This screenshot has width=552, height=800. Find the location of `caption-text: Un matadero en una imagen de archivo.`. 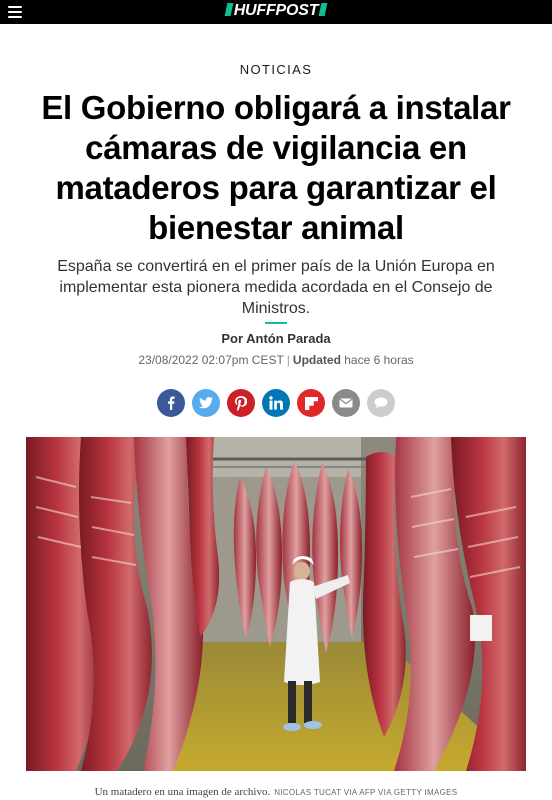

caption-text: Un matadero en una imagen de archivo. is located at coordinates (182, 792).